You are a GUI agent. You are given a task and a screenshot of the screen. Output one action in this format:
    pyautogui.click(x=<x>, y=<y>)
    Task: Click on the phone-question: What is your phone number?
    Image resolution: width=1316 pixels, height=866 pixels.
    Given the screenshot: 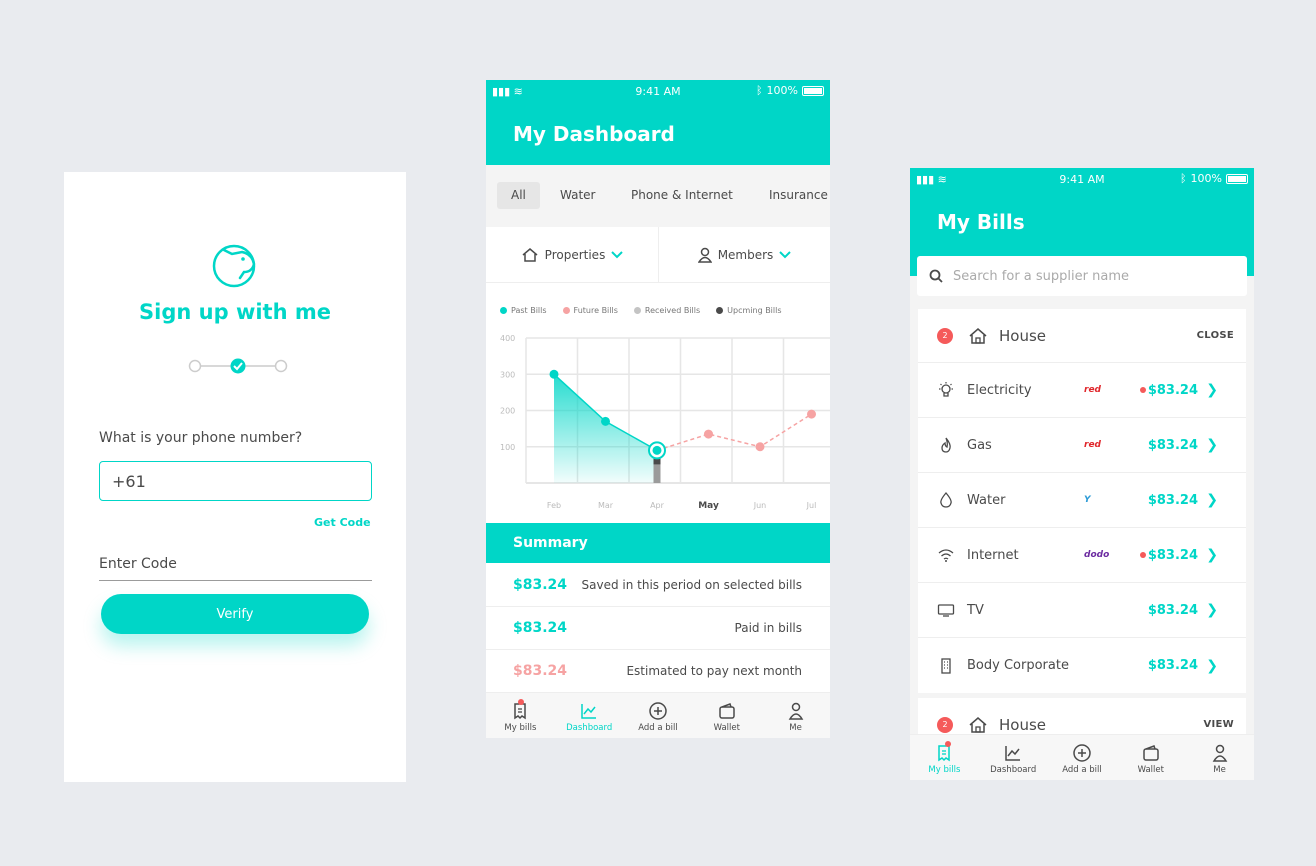 What is the action you would take?
    pyautogui.click(x=201, y=438)
    